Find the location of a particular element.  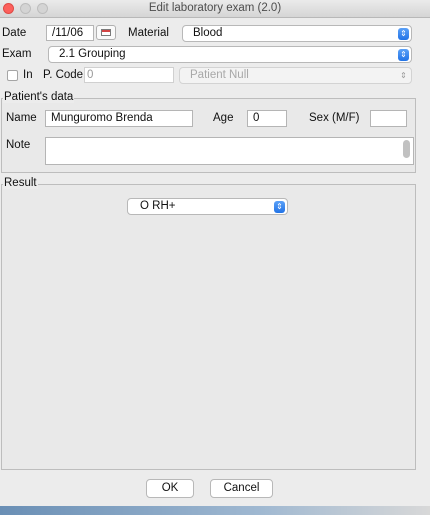

result-select: O RH+ ⇕ is located at coordinates (207, 206).